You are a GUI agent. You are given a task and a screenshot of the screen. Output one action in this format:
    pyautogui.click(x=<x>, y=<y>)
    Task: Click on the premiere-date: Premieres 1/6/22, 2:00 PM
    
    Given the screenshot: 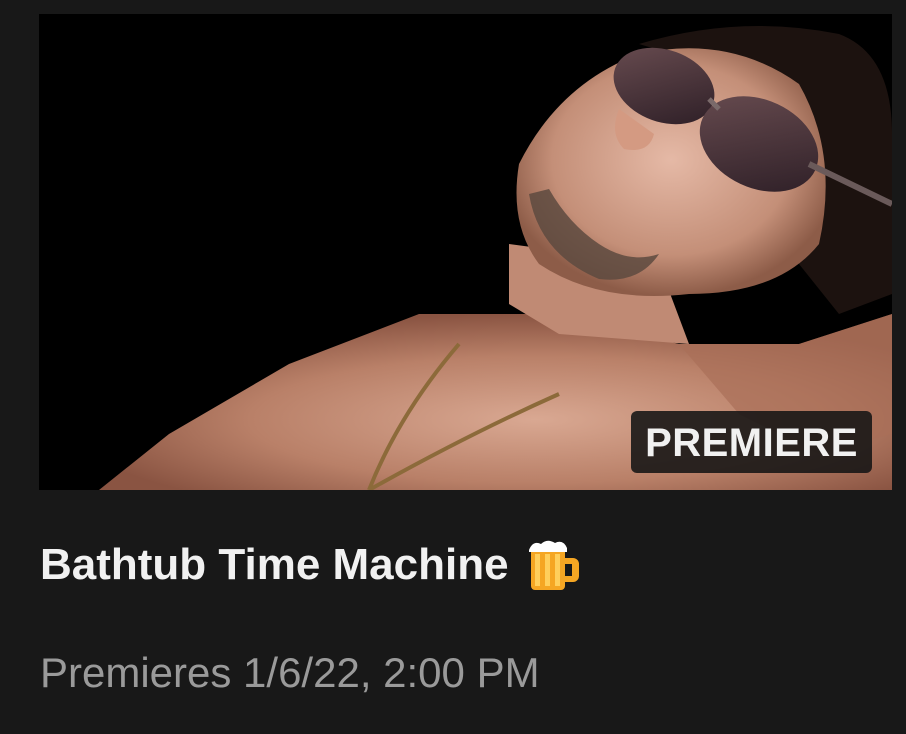 What is the action you would take?
    pyautogui.click(x=290, y=672)
    